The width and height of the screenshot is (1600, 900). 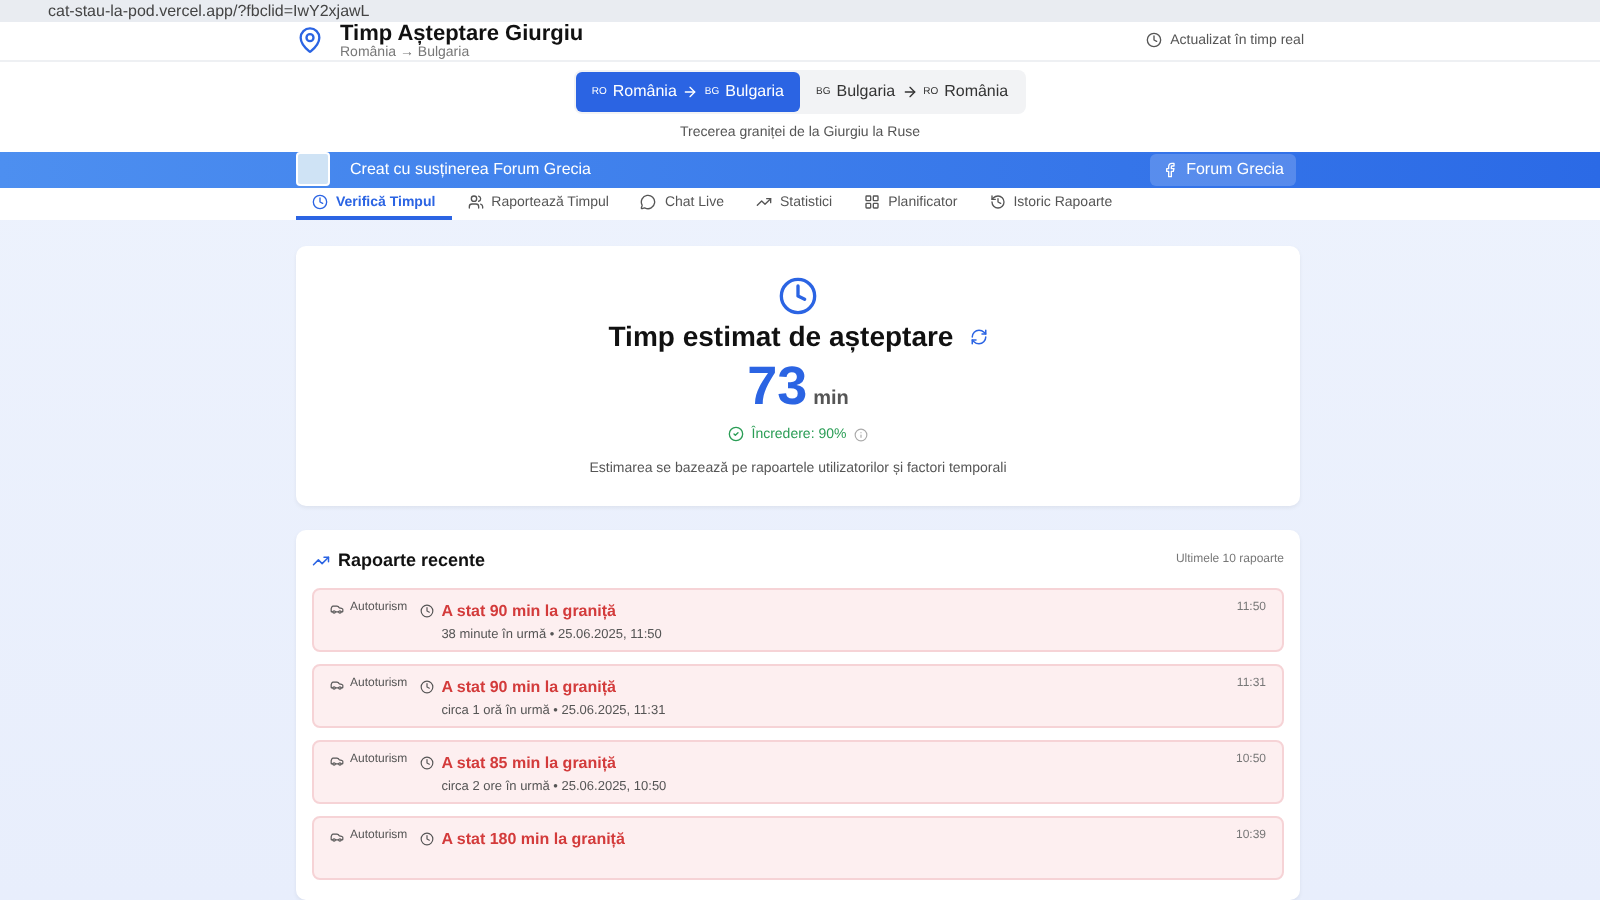 I want to click on report-title: A stat 85 min la graniță, so click(x=528, y=763).